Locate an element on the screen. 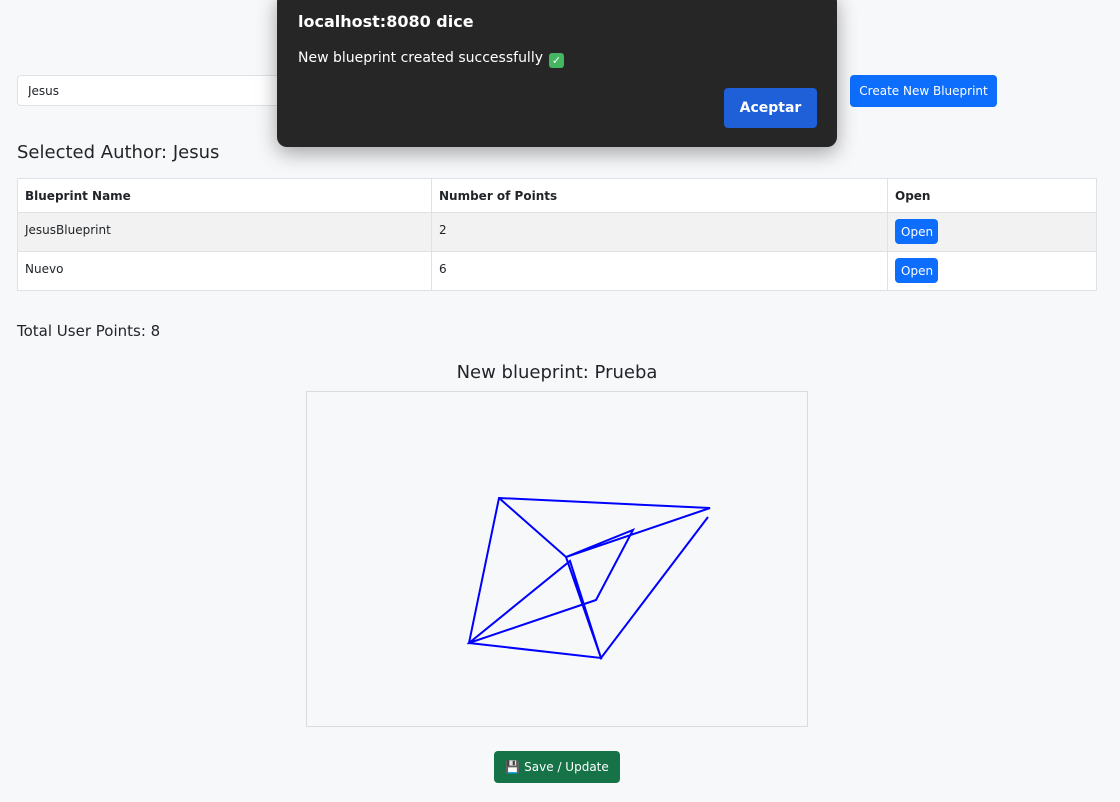 This screenshot has width=1120, height=802. column-header-number-of-points: Number of Points is located at coordinates (659, 195).